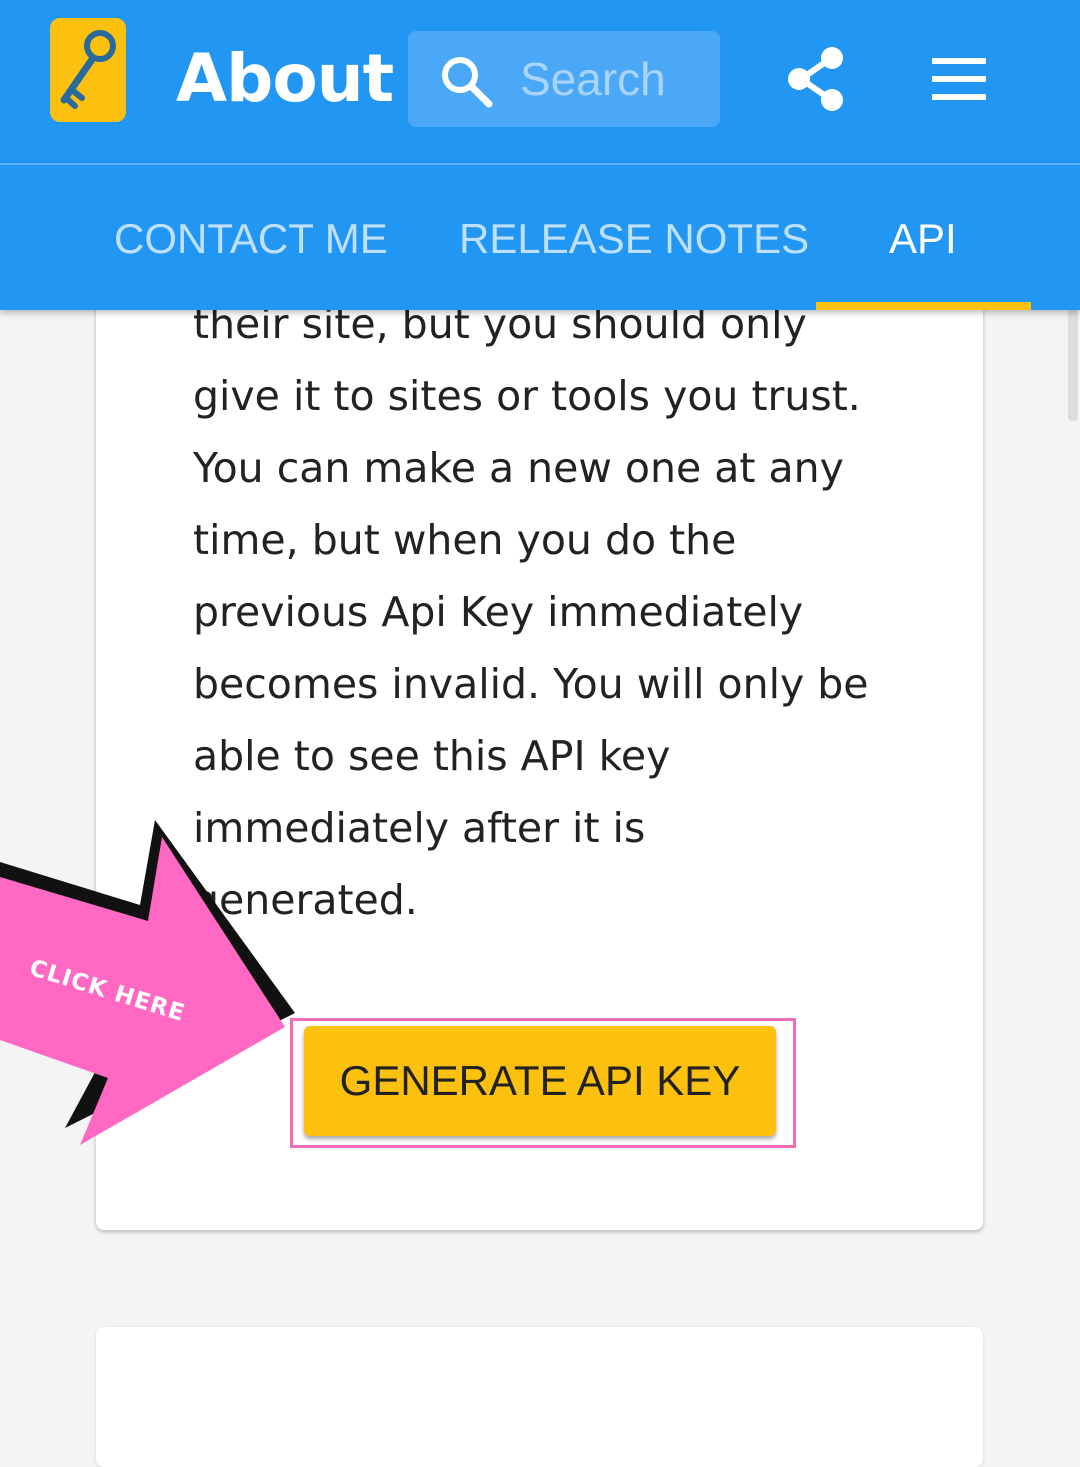 Image resolution: width=1080 pixels, height=1467 pixels. I want to click on tab-contact-me: CONTACT ME, so click(251, 239).